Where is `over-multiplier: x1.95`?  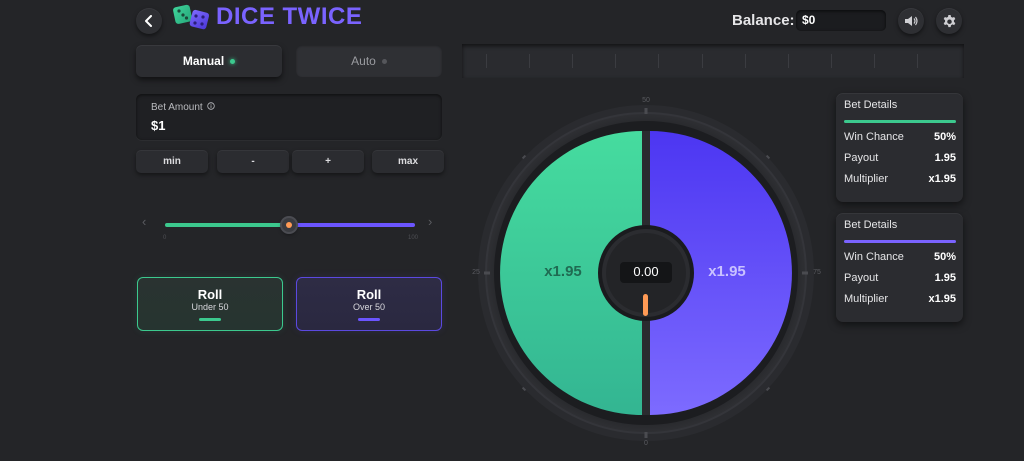 over-multiplier: x1.95 is located at coordinates (727, 271).